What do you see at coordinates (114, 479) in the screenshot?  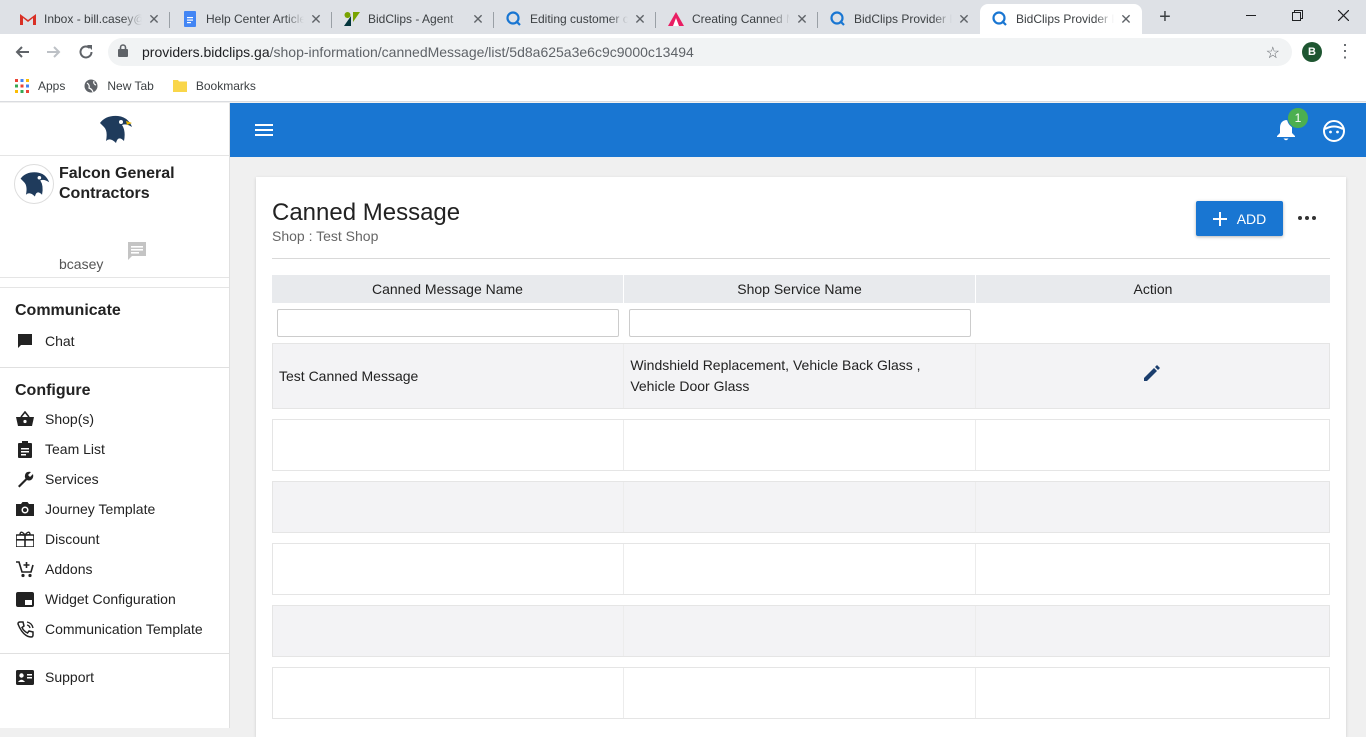 I see `sidebar-item-services: Services` at bounding box center [114, 479].